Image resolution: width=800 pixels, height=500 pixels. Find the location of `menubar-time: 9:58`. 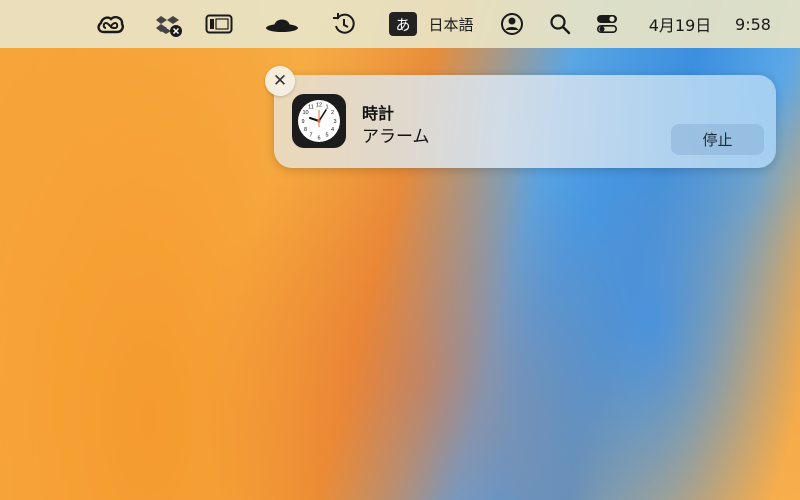

menubar-time: 9:58 is located at coordinates (753, 24).